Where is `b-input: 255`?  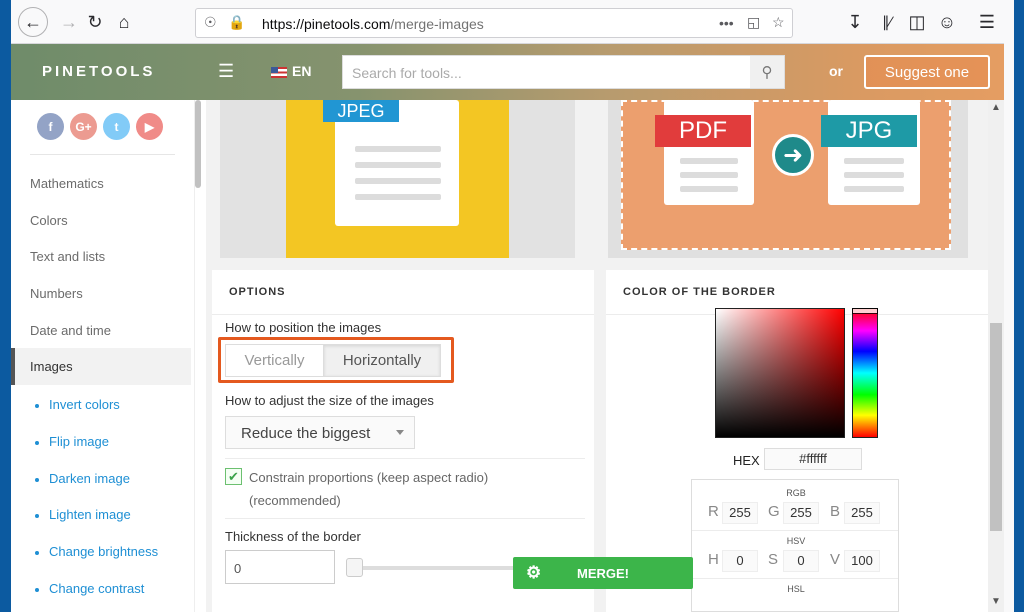
b-input: 255 is located at coordinates (862, 513).